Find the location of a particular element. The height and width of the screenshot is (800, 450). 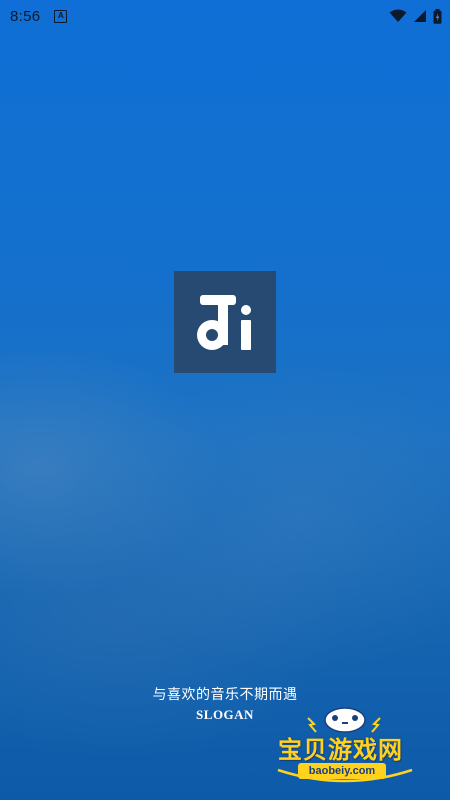

watermark: 宝贝游戏网 baobeiy.com is located at coordinates (345, 746).